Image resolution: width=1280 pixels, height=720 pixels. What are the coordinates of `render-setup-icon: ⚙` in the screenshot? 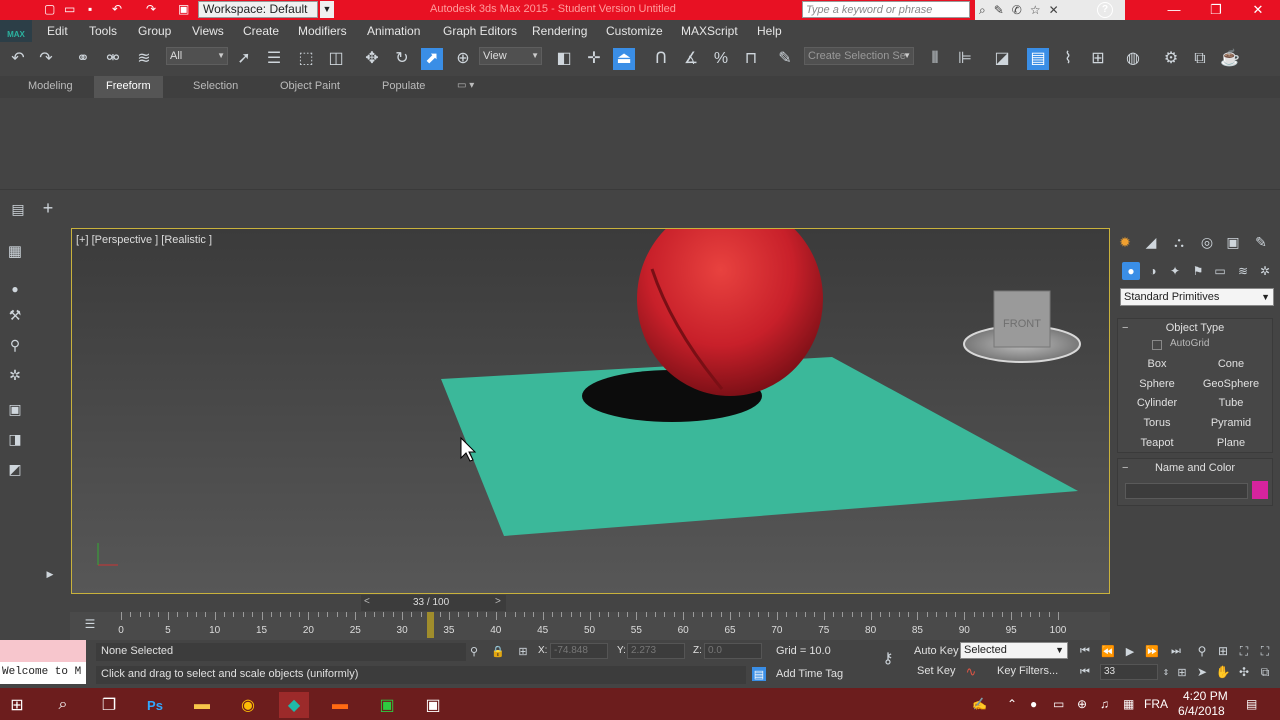 It's located at (1171, 59).